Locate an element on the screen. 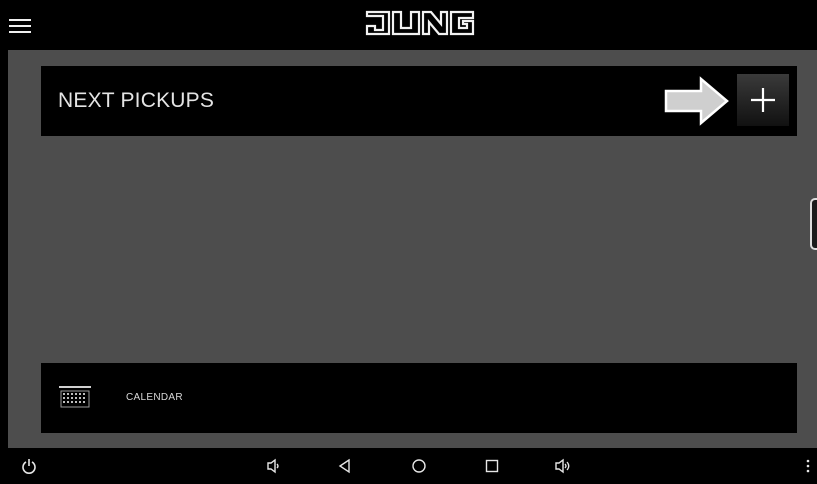 This screenshot has width=817, height=484. recents-icon is located at coordinates (492, 466).